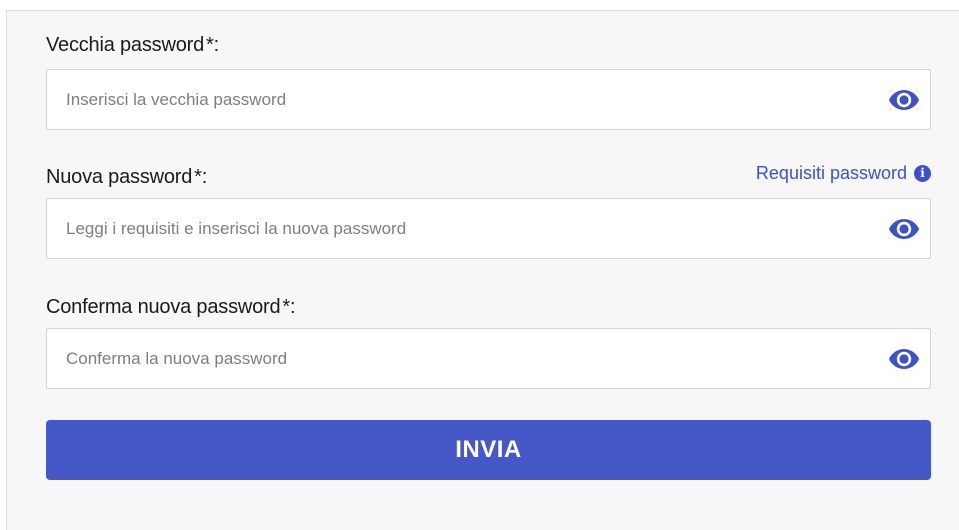  I want to click on confirm-password-label: Conferma nuova password *:, so click(171, 307).